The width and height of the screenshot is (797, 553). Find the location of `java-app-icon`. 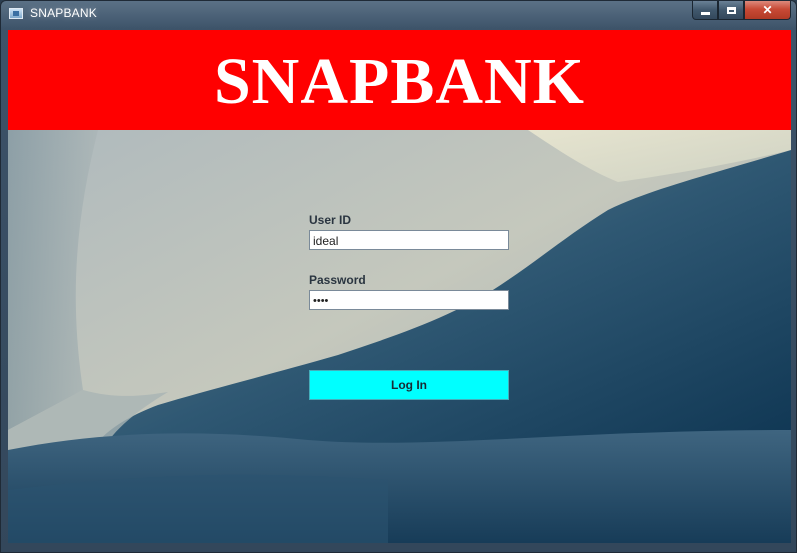

java-app-icon is located at coordinates (16, 13).